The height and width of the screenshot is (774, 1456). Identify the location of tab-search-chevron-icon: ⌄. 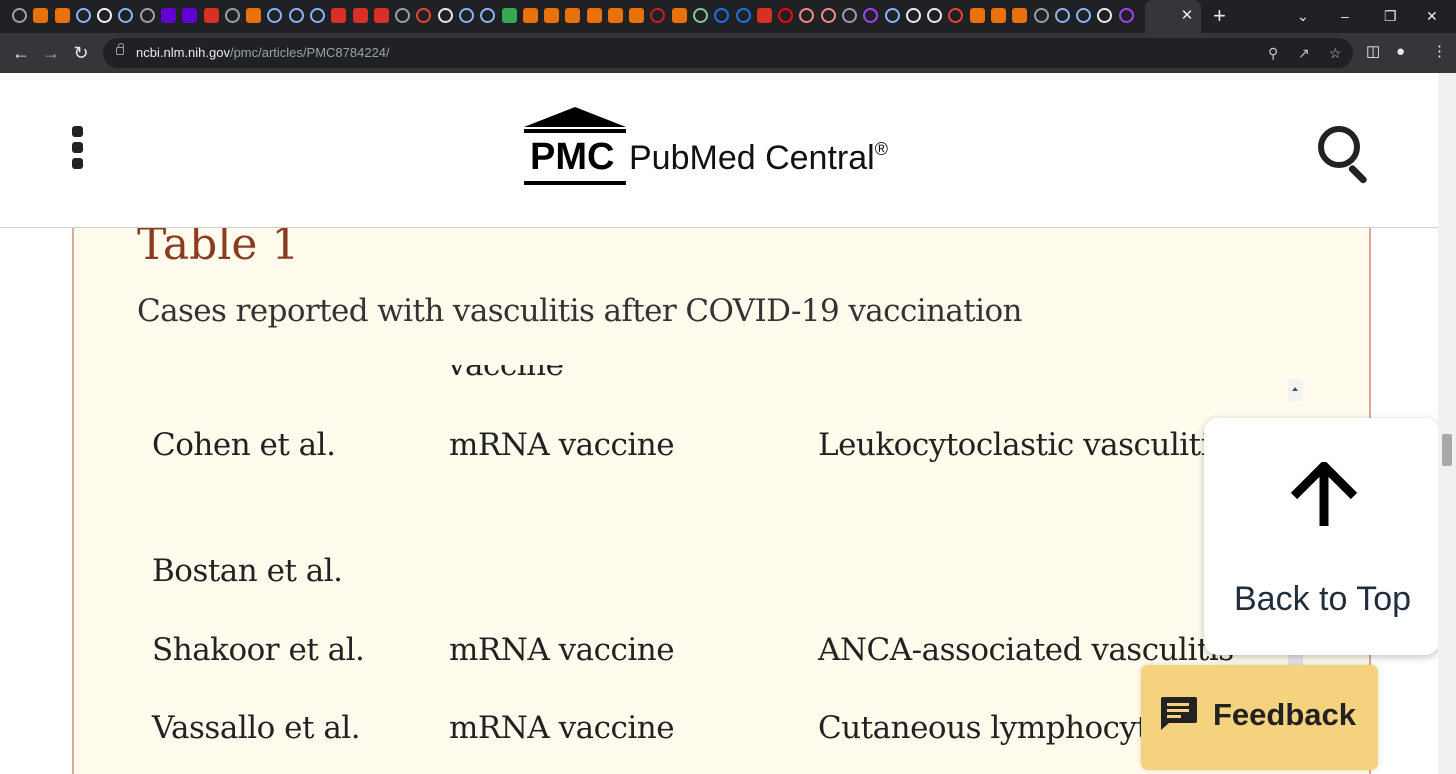
(1303, 16).